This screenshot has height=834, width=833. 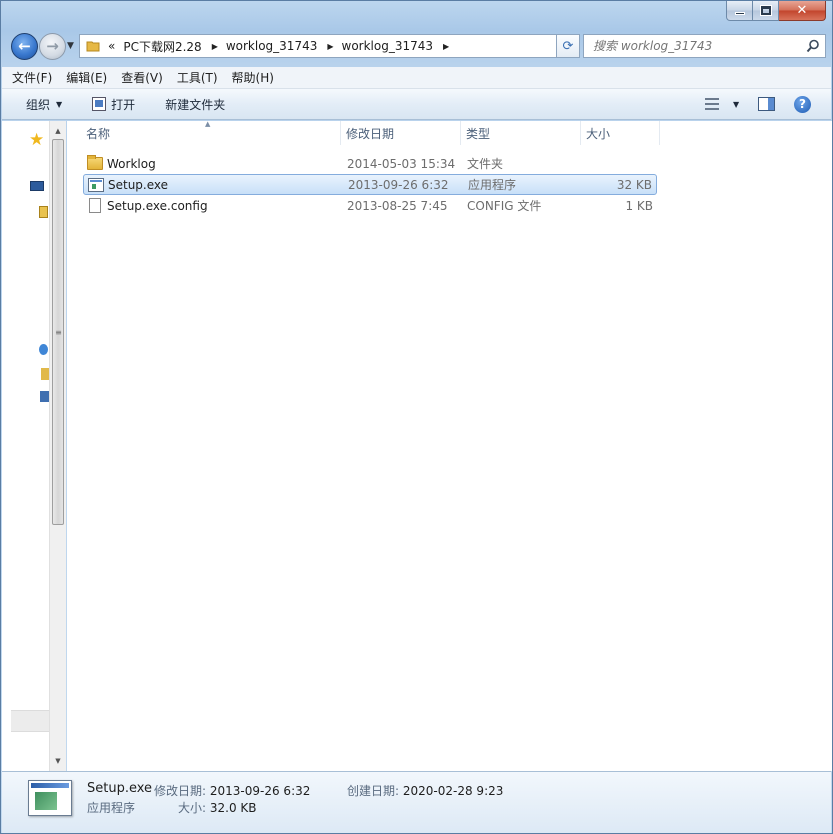 I want to click on scroll-down-icon: ▼, so click(x=58, y=761).